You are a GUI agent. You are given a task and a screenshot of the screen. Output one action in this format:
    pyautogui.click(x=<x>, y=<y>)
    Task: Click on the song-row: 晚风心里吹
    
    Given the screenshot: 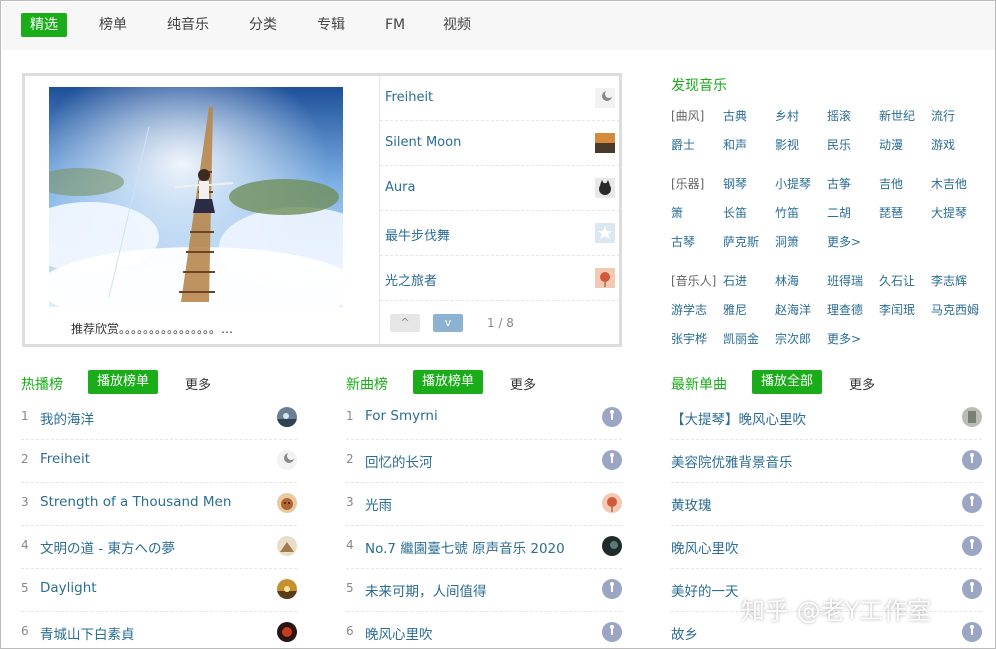 What is the action you would take?
    pyautogui.click(x=826, y=547)
    